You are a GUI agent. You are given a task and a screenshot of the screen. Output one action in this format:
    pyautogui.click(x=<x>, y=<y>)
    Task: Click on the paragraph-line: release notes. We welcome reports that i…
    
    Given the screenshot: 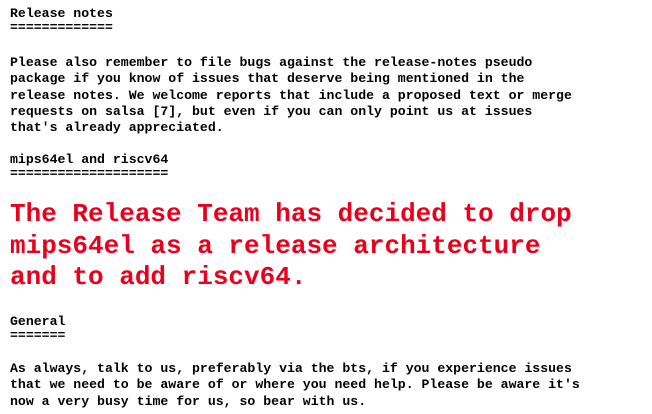 What is the action you would take?
    pyautogui.click(x=291, y=95)
    